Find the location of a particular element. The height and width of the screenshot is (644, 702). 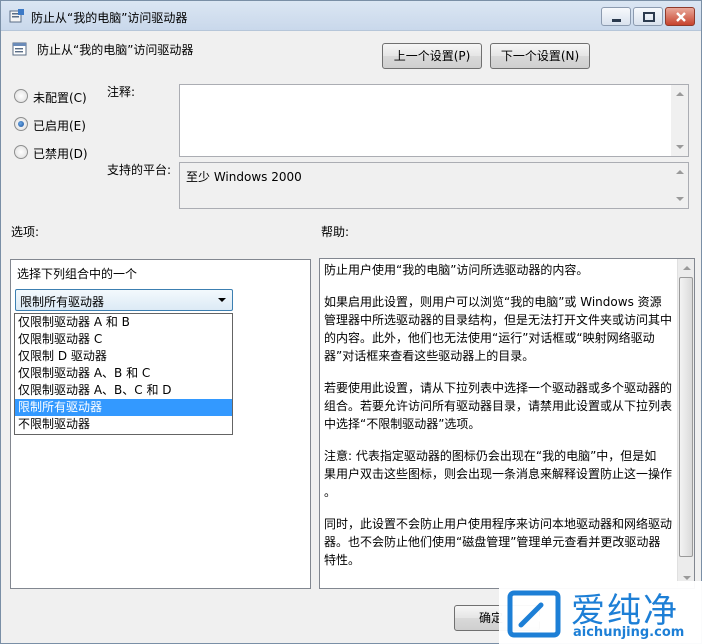

dropdown-option: 仅限制驱动器 C is located at coordinates (123, 339).